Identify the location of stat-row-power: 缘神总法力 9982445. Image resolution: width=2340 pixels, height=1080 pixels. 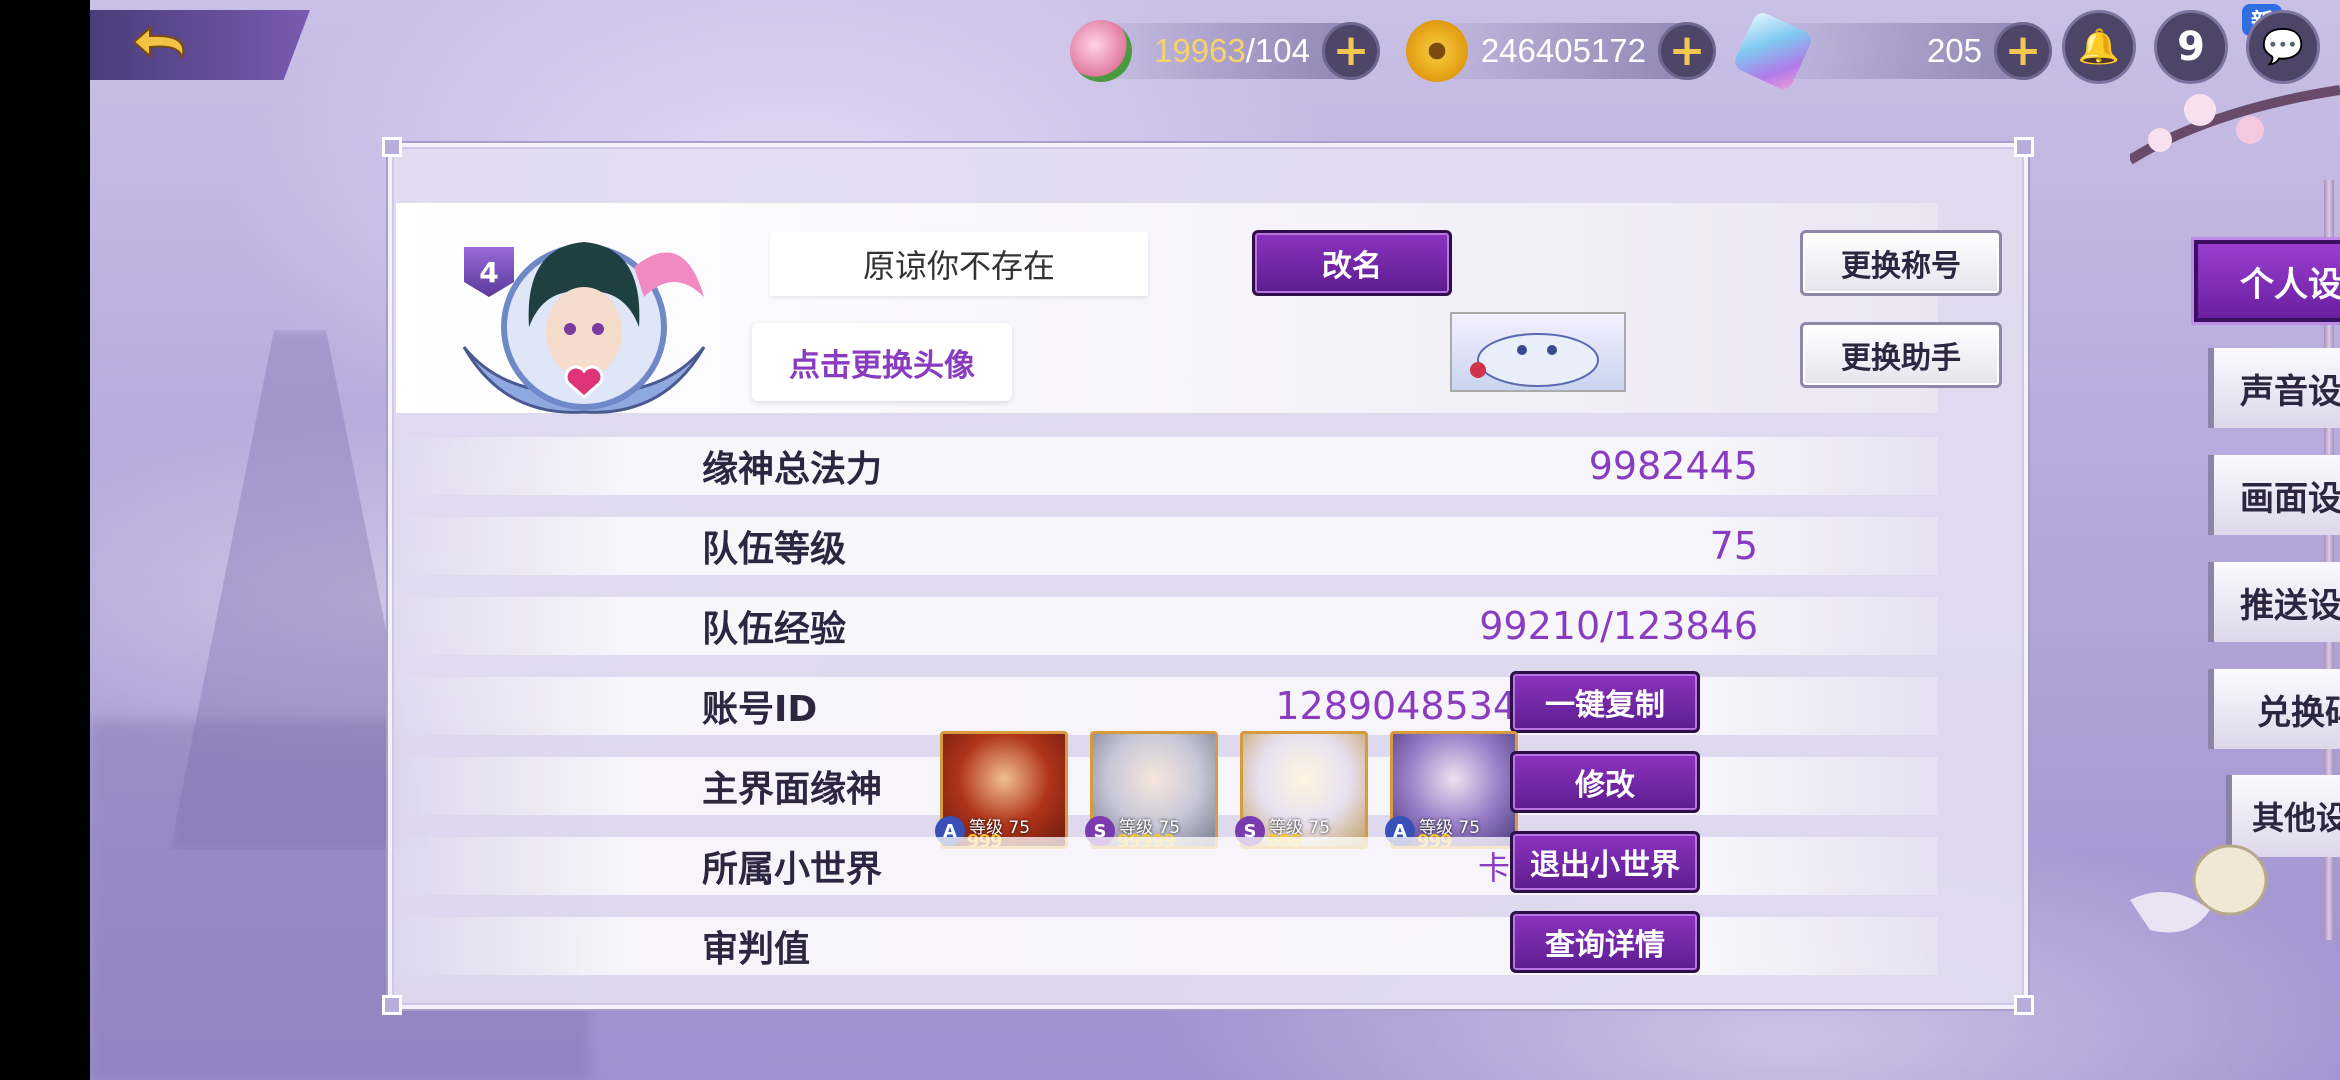
(1167, 466).